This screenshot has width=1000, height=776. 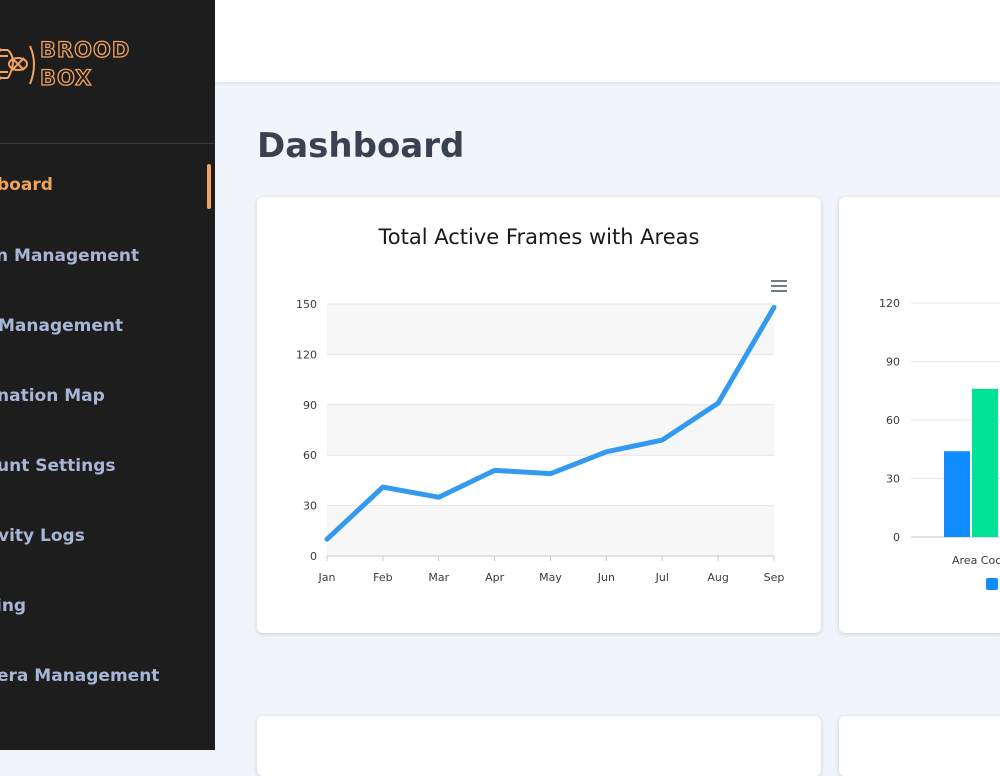 I want to click on bar-chart-card: 0 30 60 90 120 Area Coc, so click(x=919, y=415).